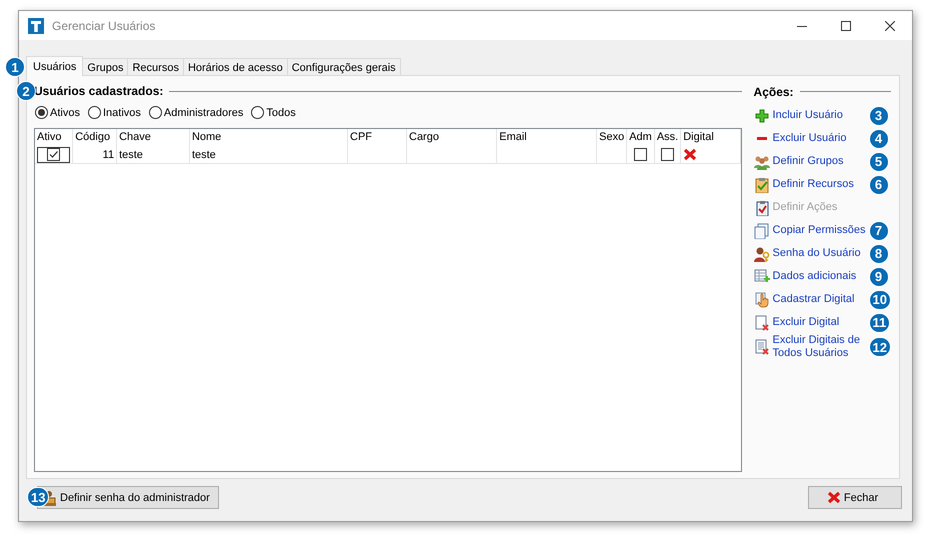  What do you see at coordinates (879, 322) in the screenshot?
I see `callout-badge: 11` at bounding box center [879, 322].